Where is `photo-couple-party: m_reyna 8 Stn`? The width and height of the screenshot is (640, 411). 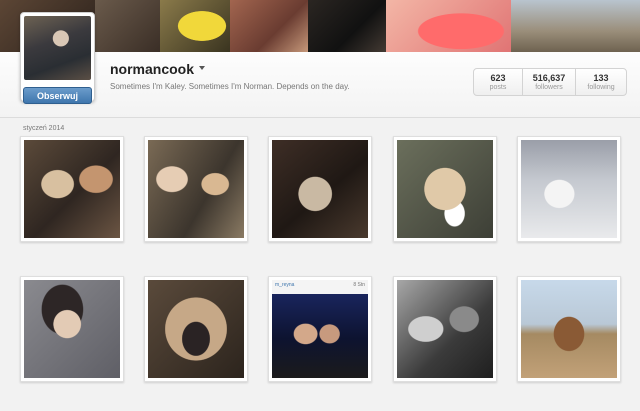
photo-couple-party: m_reyna 8 Stn is located at coordinates (320, 329).